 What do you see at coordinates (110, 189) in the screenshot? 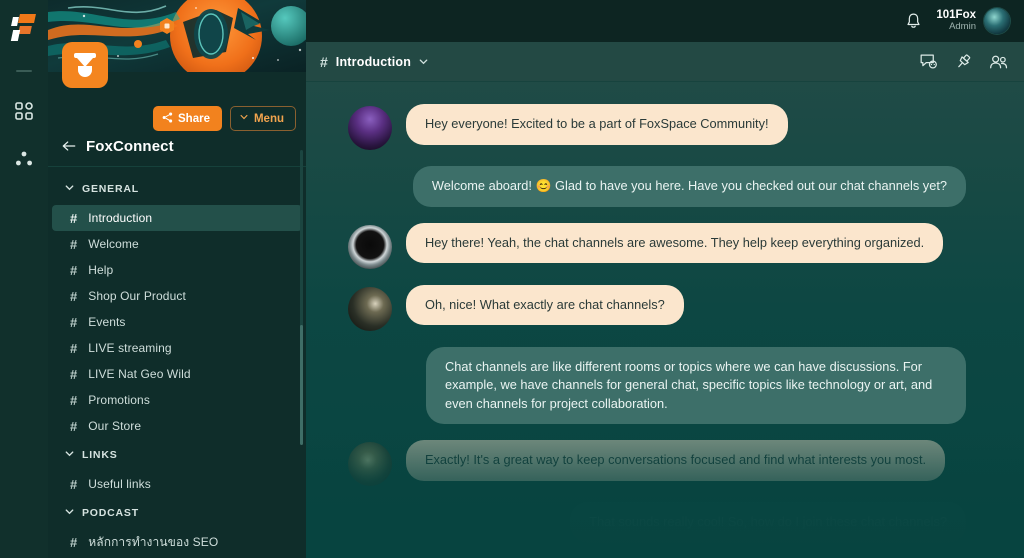
I see `channel-group-label: GENERAL` at bounding box center [110, 189].